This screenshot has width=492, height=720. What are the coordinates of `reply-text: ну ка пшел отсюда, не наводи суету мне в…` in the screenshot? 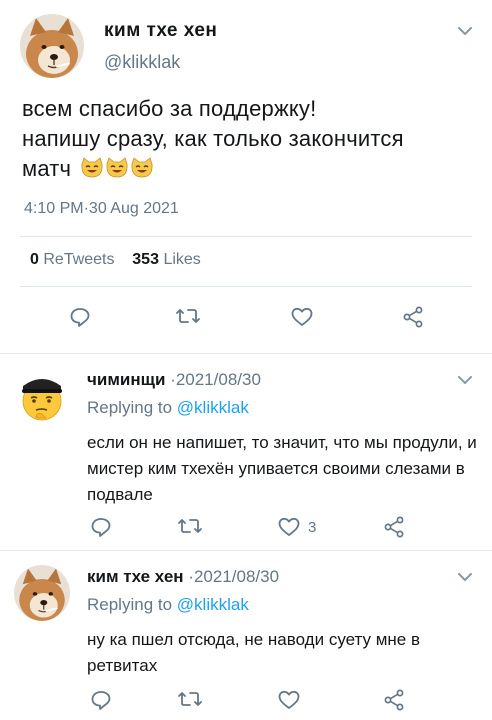 It's located at (254, 652).